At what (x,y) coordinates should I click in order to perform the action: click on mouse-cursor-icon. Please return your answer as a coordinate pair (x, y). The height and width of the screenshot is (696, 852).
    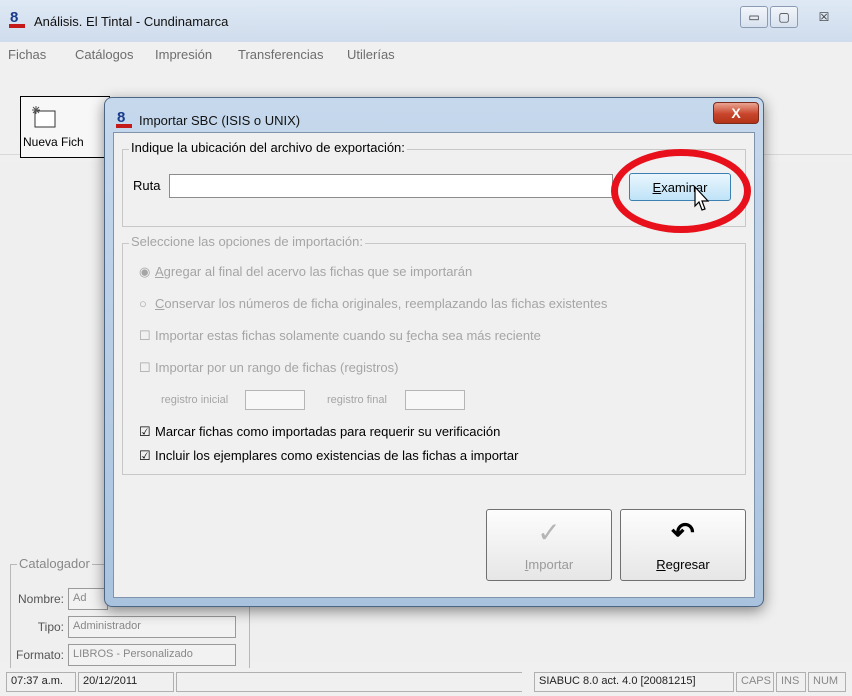
    Looking at the image, I should click on (702, 198).